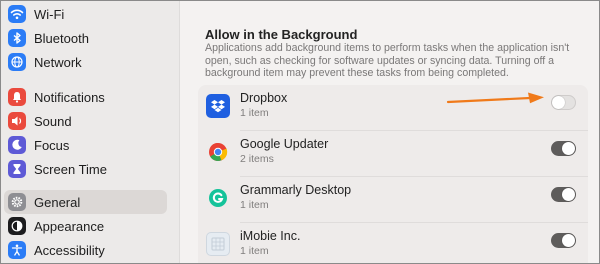 This screenshot has width=600, height=264. I want to click on google-updater-toggle, so click(563, 148).